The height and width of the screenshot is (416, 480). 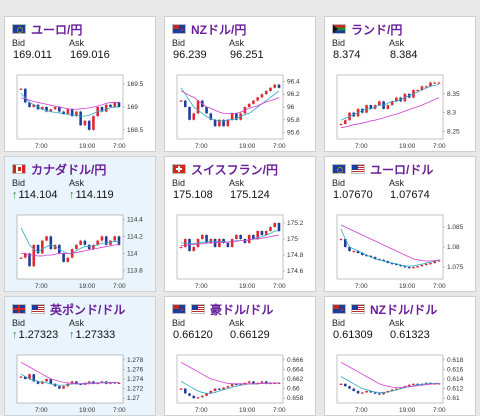 I want to click on y-tick-label: 168.5, so click(x=135, y=130).